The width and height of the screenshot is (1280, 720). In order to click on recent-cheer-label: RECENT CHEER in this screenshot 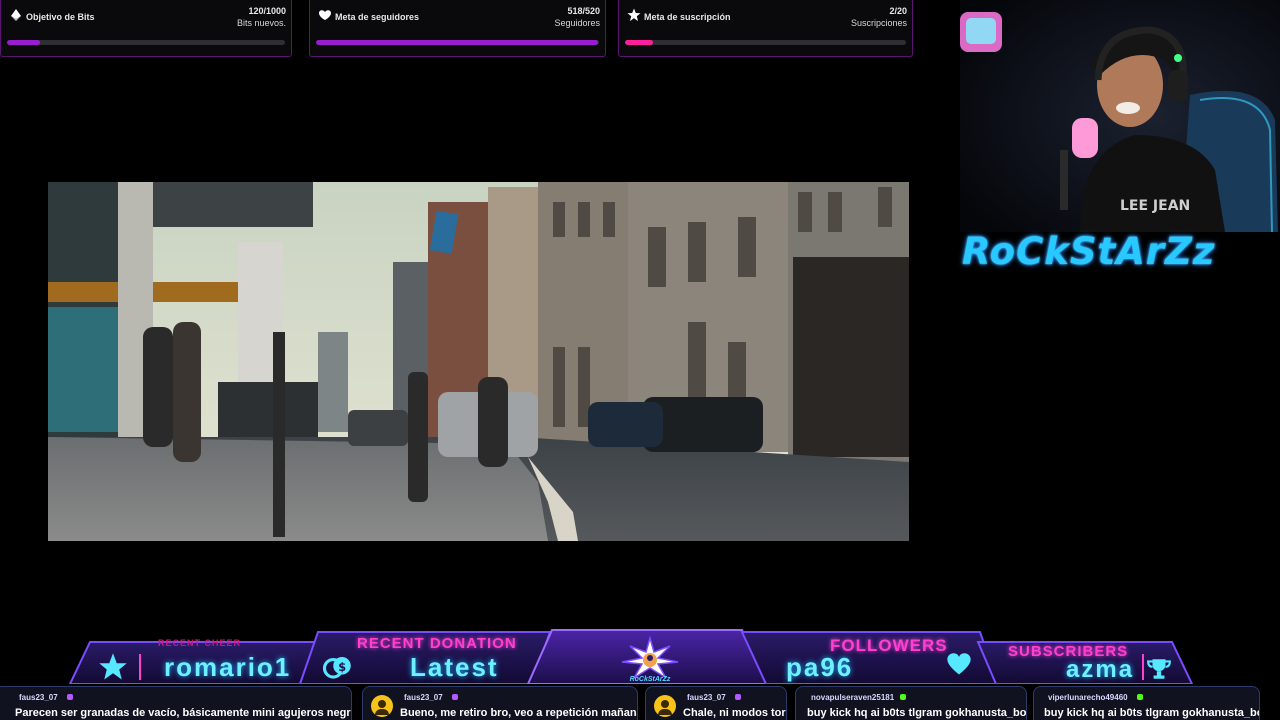, I will do `click(200, 643)`.